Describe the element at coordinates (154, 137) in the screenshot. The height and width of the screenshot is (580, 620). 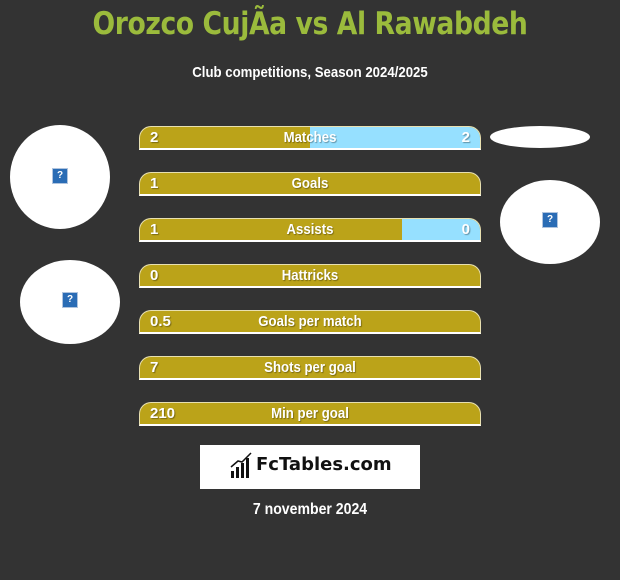
I see `left-value: 2` at that location.